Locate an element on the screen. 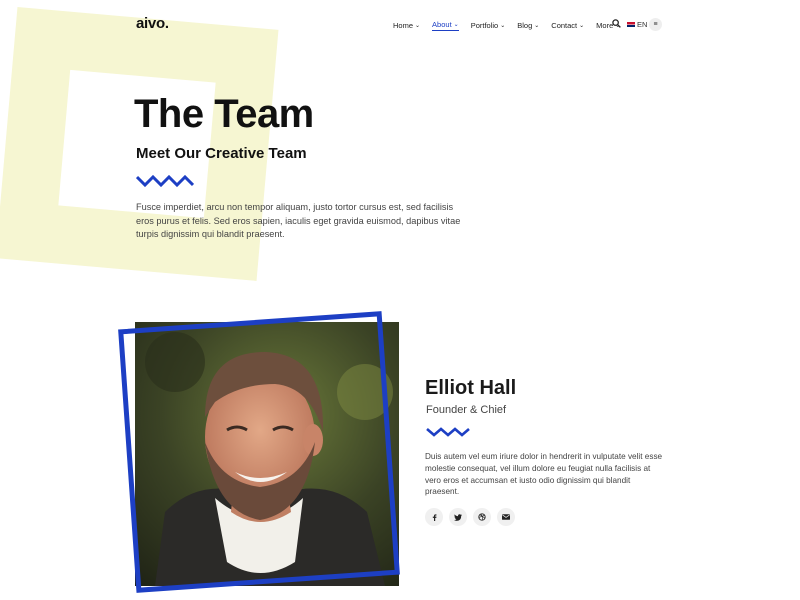 Image resolution: width=800 pixels, height=600 pixels. nav-item-home: Home ⌄ is located at coordinates (406, 25).